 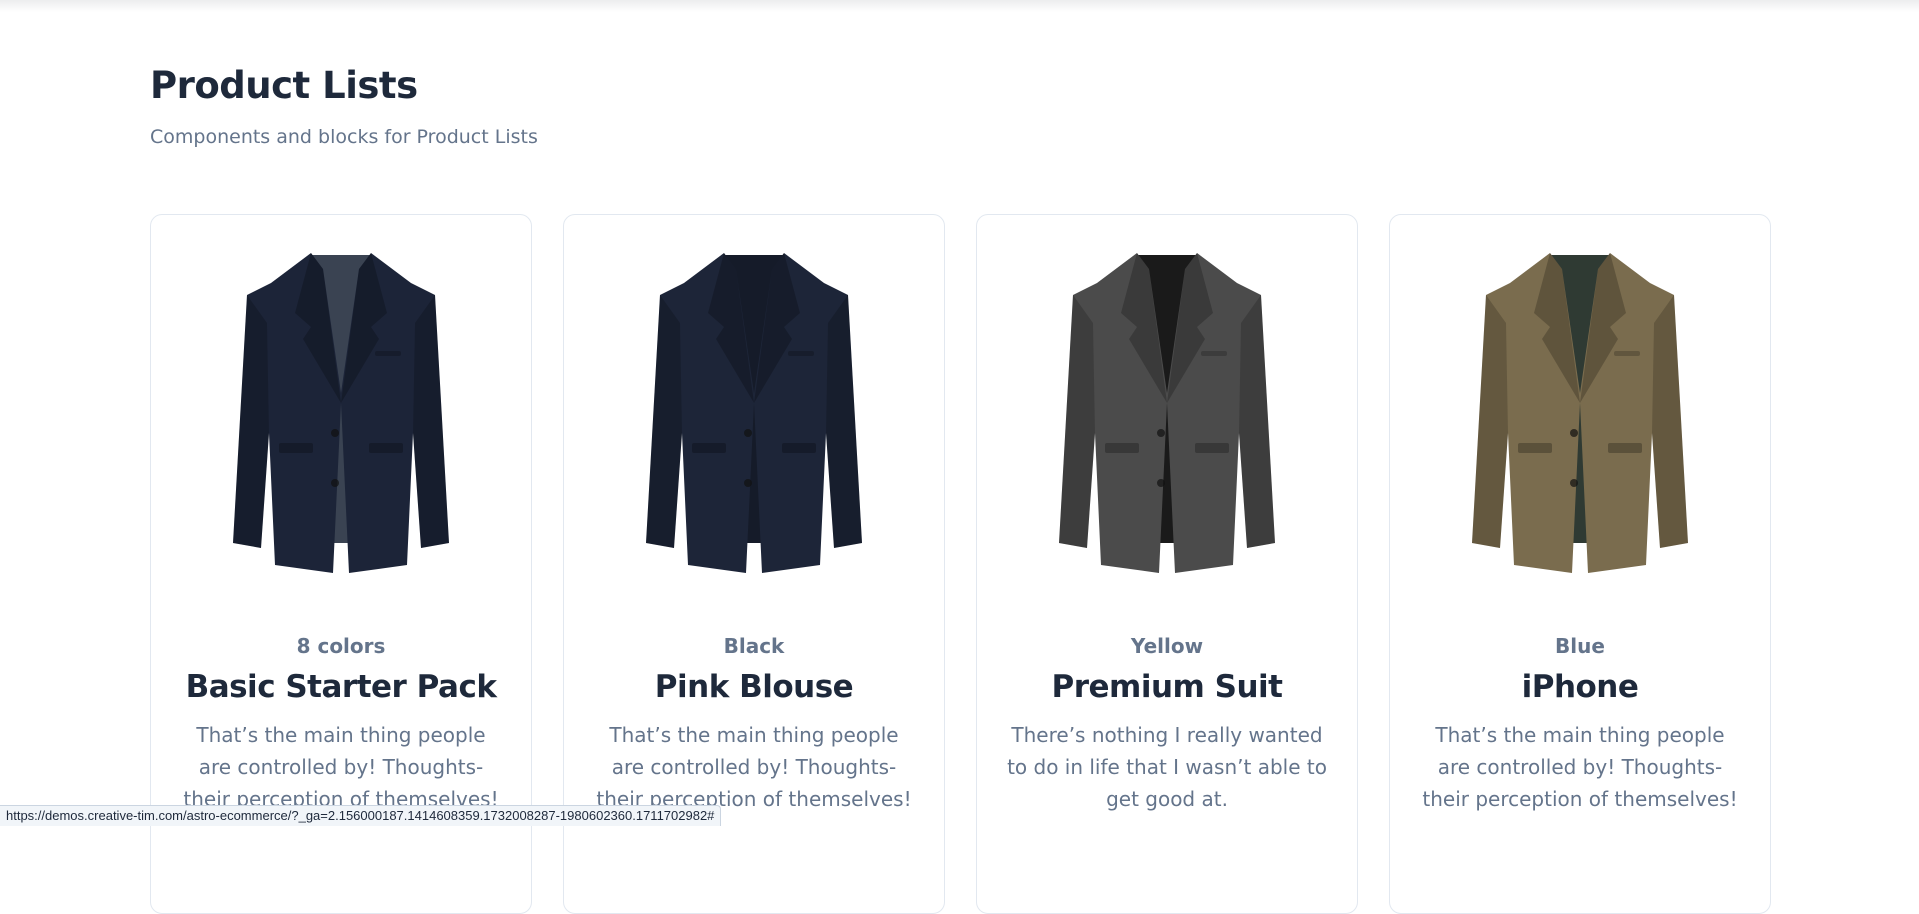 What do you see at coordinates (341, 646) in the screenshot?
I see `product-colors: 8 colors` at bounding box center [341, 646].